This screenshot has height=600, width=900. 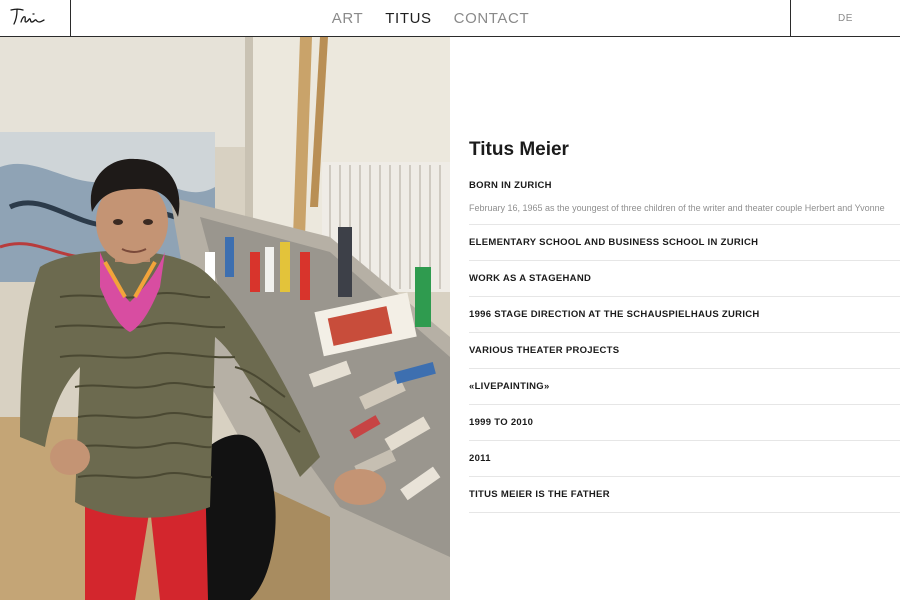 What do you see at coordinates (684, 351) in the screenshot?
I see `bio-item-theater-projects: VARIOUS THEATER PROJECTS` at bounding box center [684, 351].